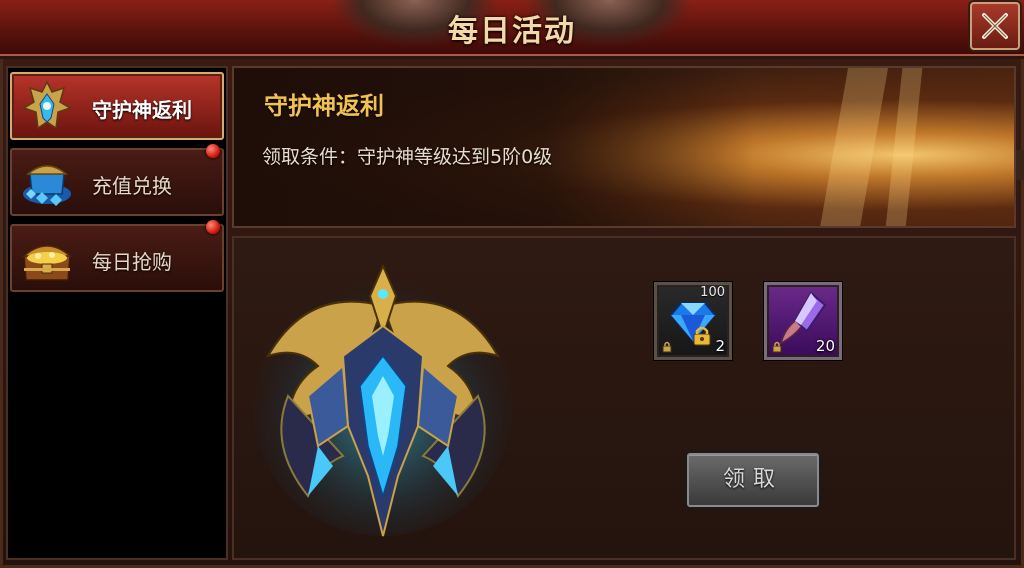 This screenshot has height=568, width=1024. I want to click on sidebar-item-daily-flash-sale: 每日抢购, so click(117, 256).